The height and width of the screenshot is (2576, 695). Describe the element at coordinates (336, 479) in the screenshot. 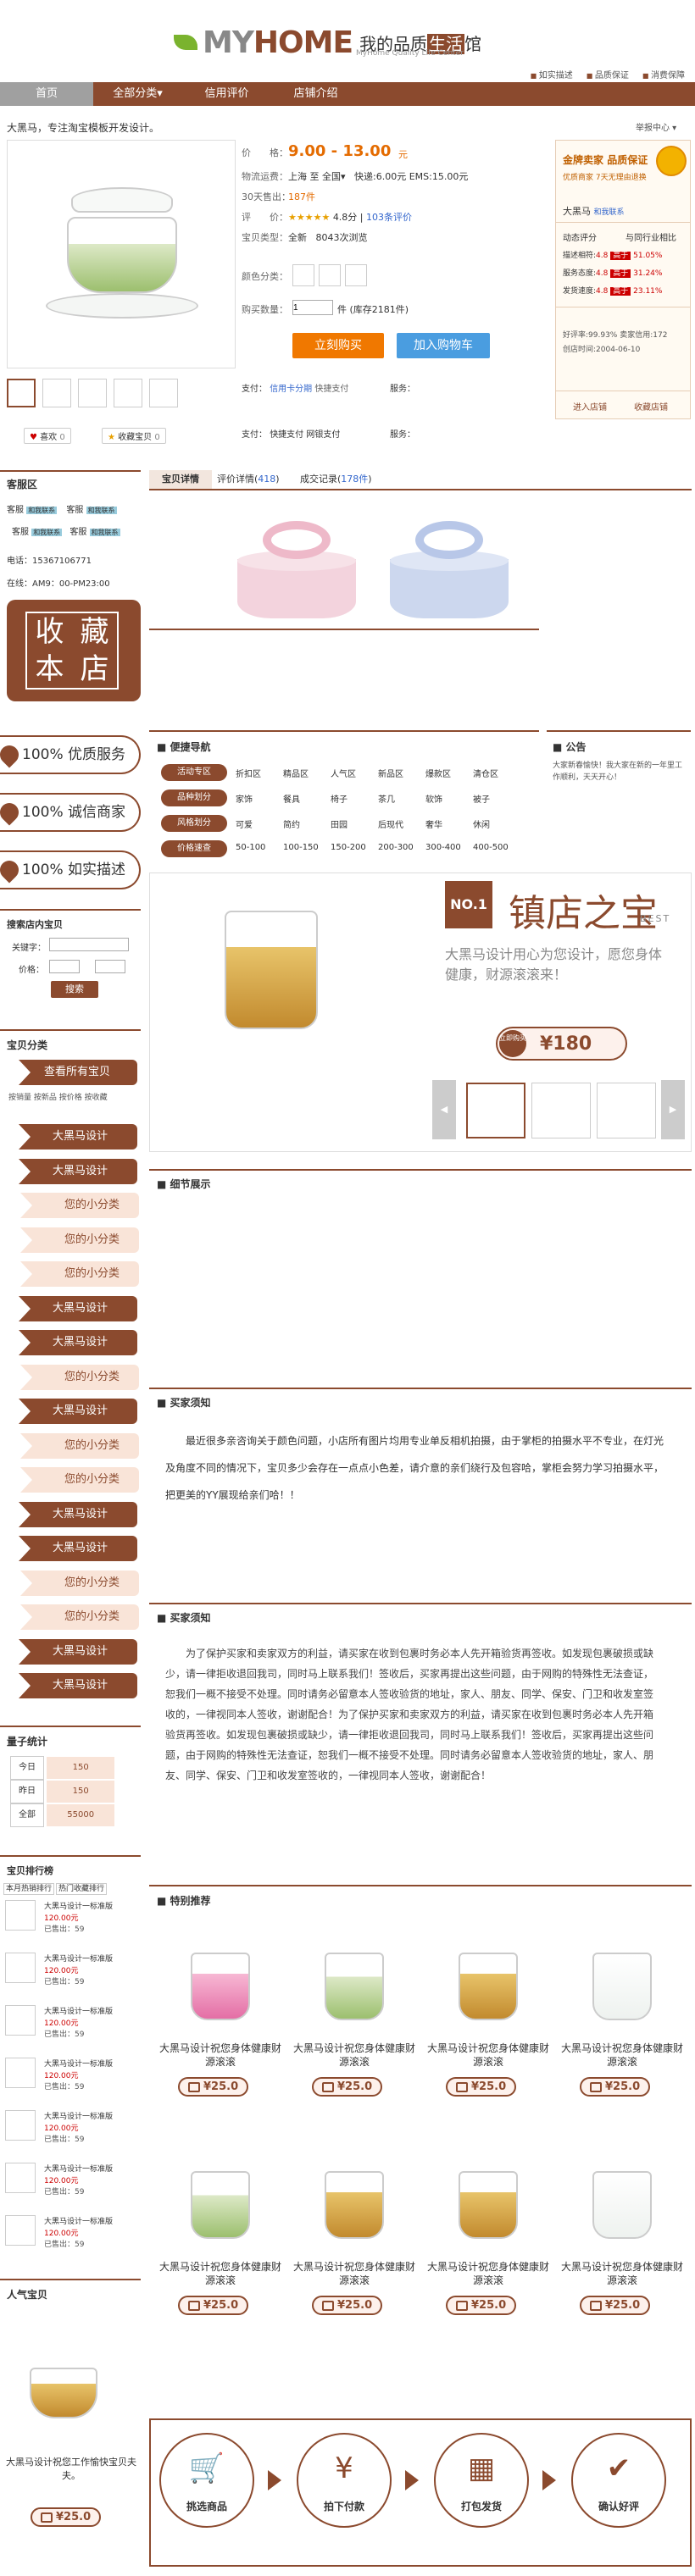

I see `tab-records: 成交记录(178件)` at that location.